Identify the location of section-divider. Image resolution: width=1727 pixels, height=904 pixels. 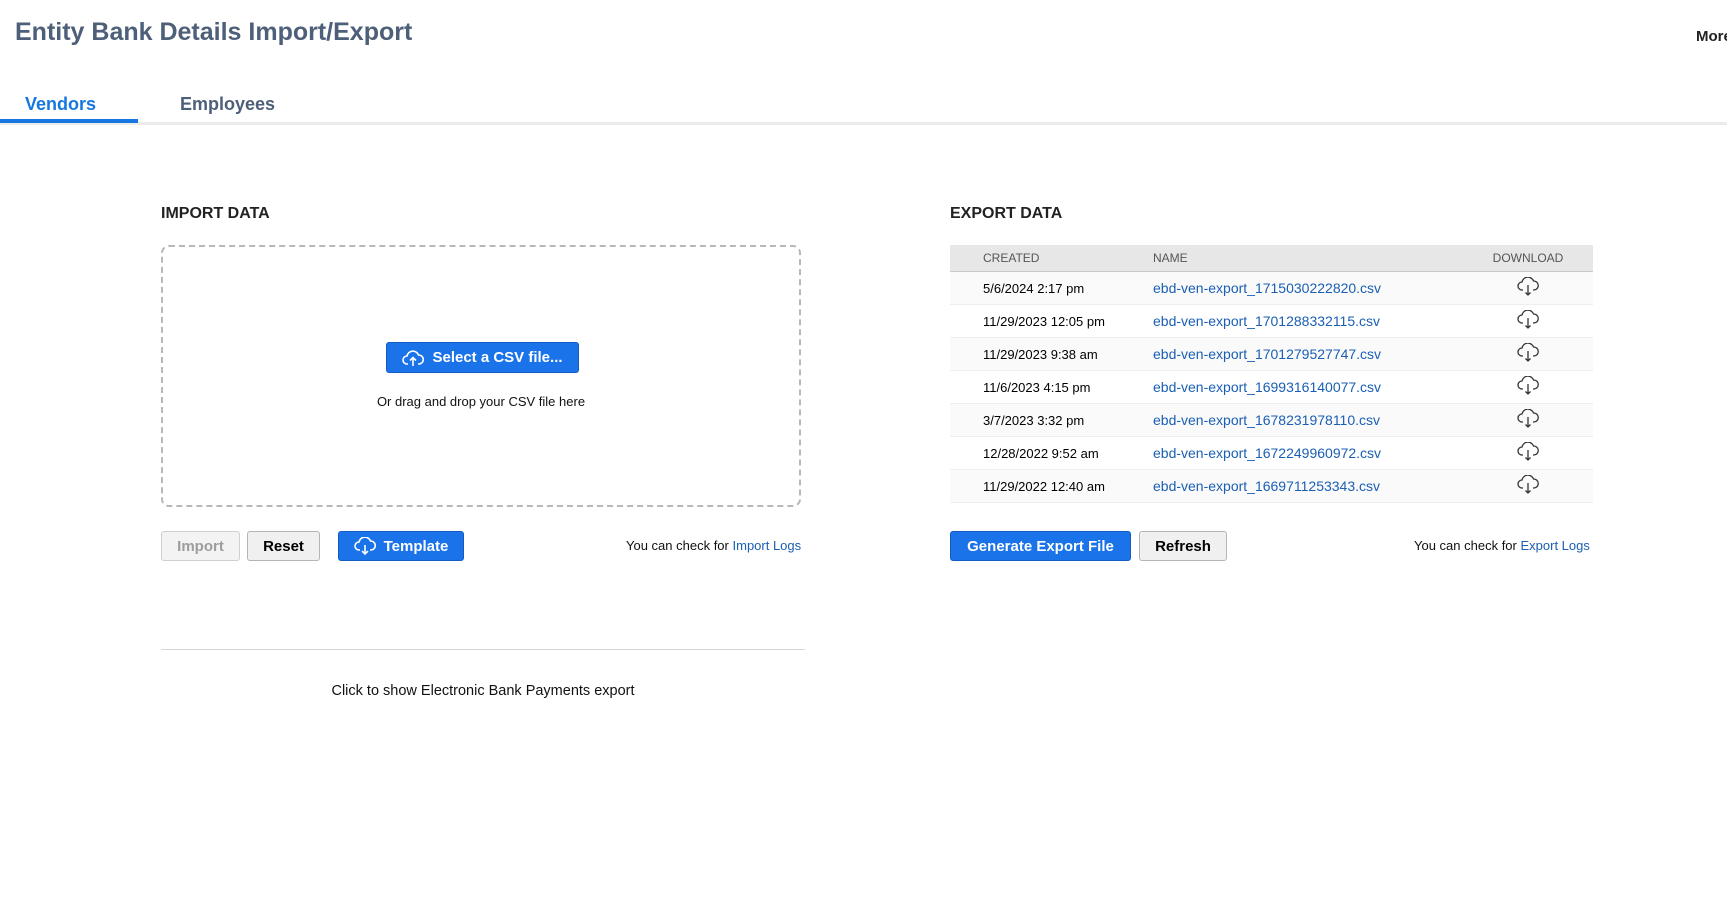
(483, 649).